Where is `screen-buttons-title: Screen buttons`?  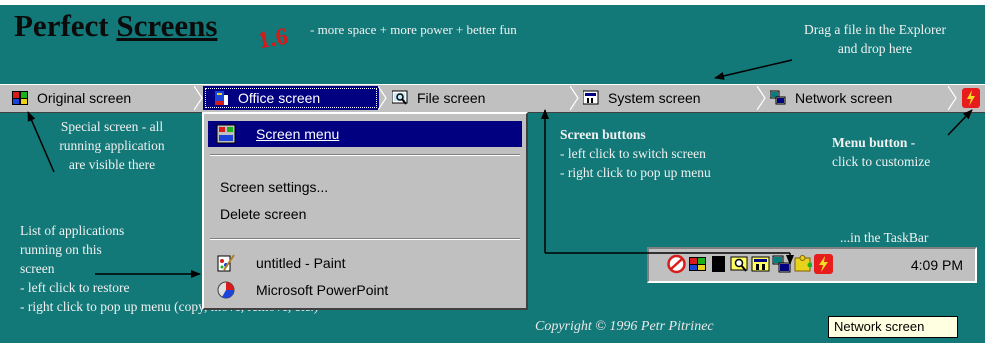 screen-buttons-title: Screen buttons is located at coordinates (603, 134).